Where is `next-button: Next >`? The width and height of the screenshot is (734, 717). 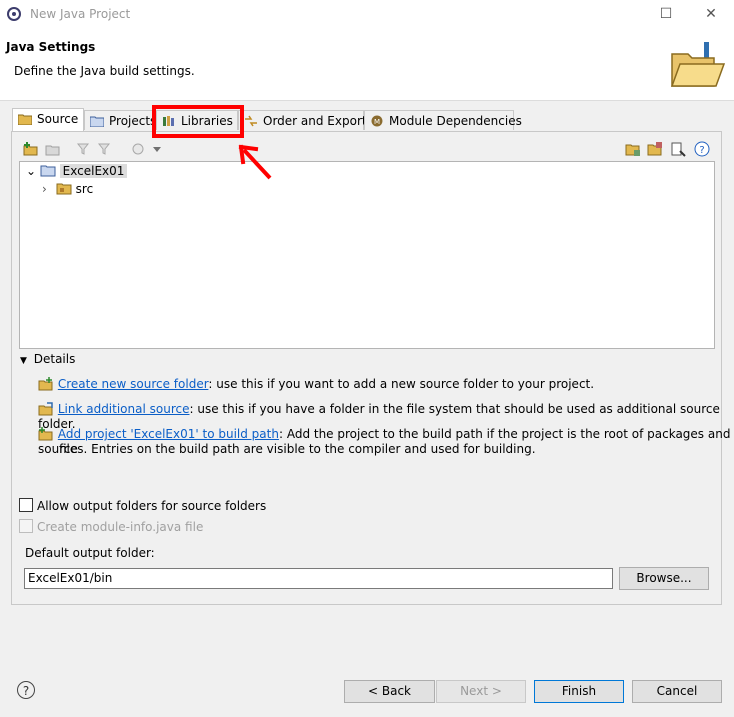
next-button: Next > is located at coordinates (481, 691).